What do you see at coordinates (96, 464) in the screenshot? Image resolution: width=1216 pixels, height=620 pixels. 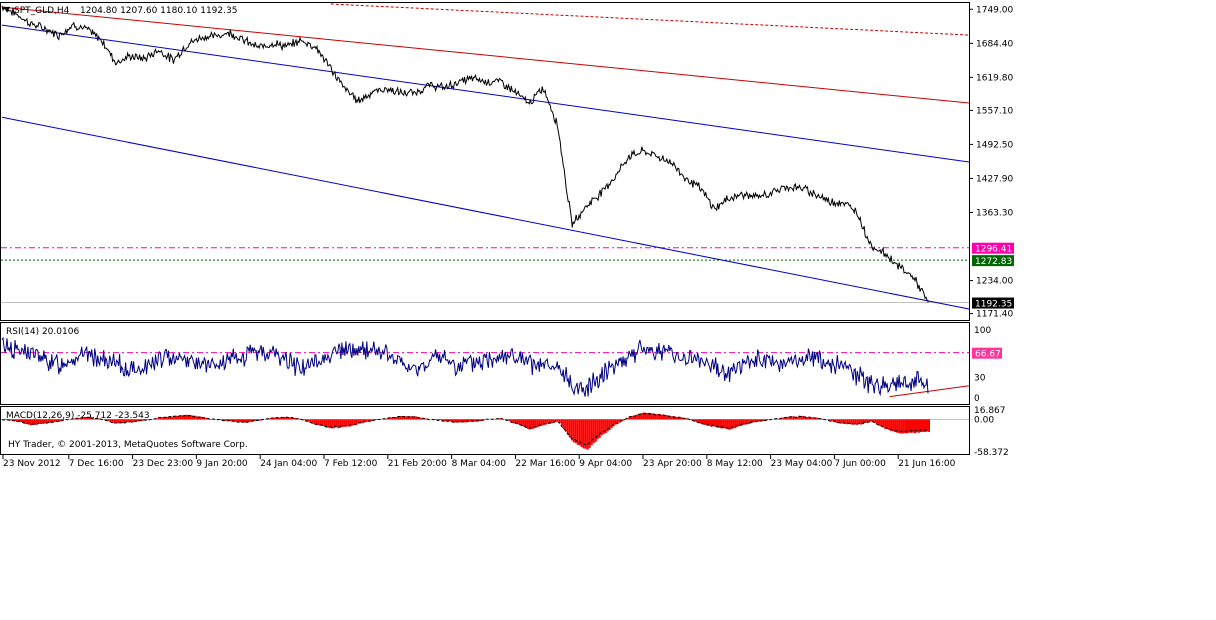 I see `x-tick-label: 7 Dec 16:00` at bounding box center [96, 464].